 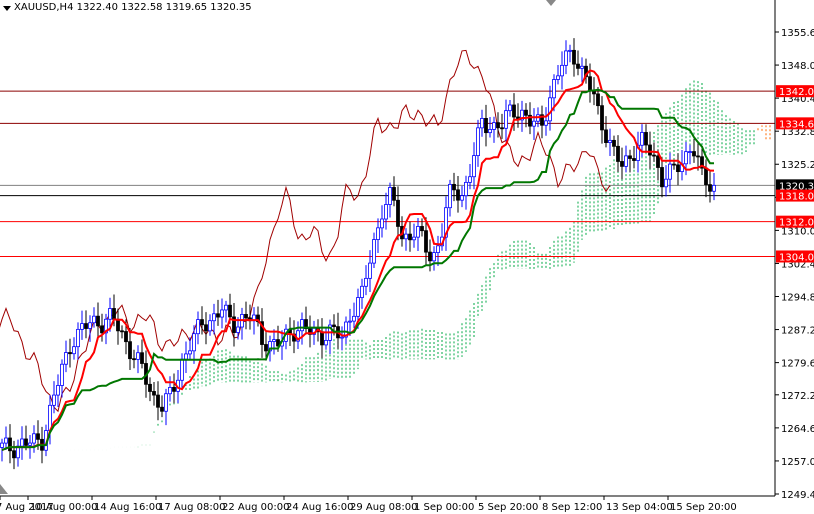 I want to click on ohlc-low: 1319.65, so click(x=186, y=7).